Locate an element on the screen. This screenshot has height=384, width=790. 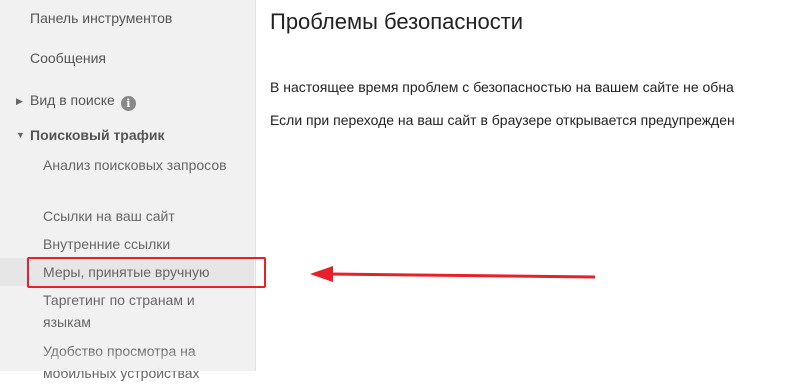
arrow-head is located at coordinates (321, 274).